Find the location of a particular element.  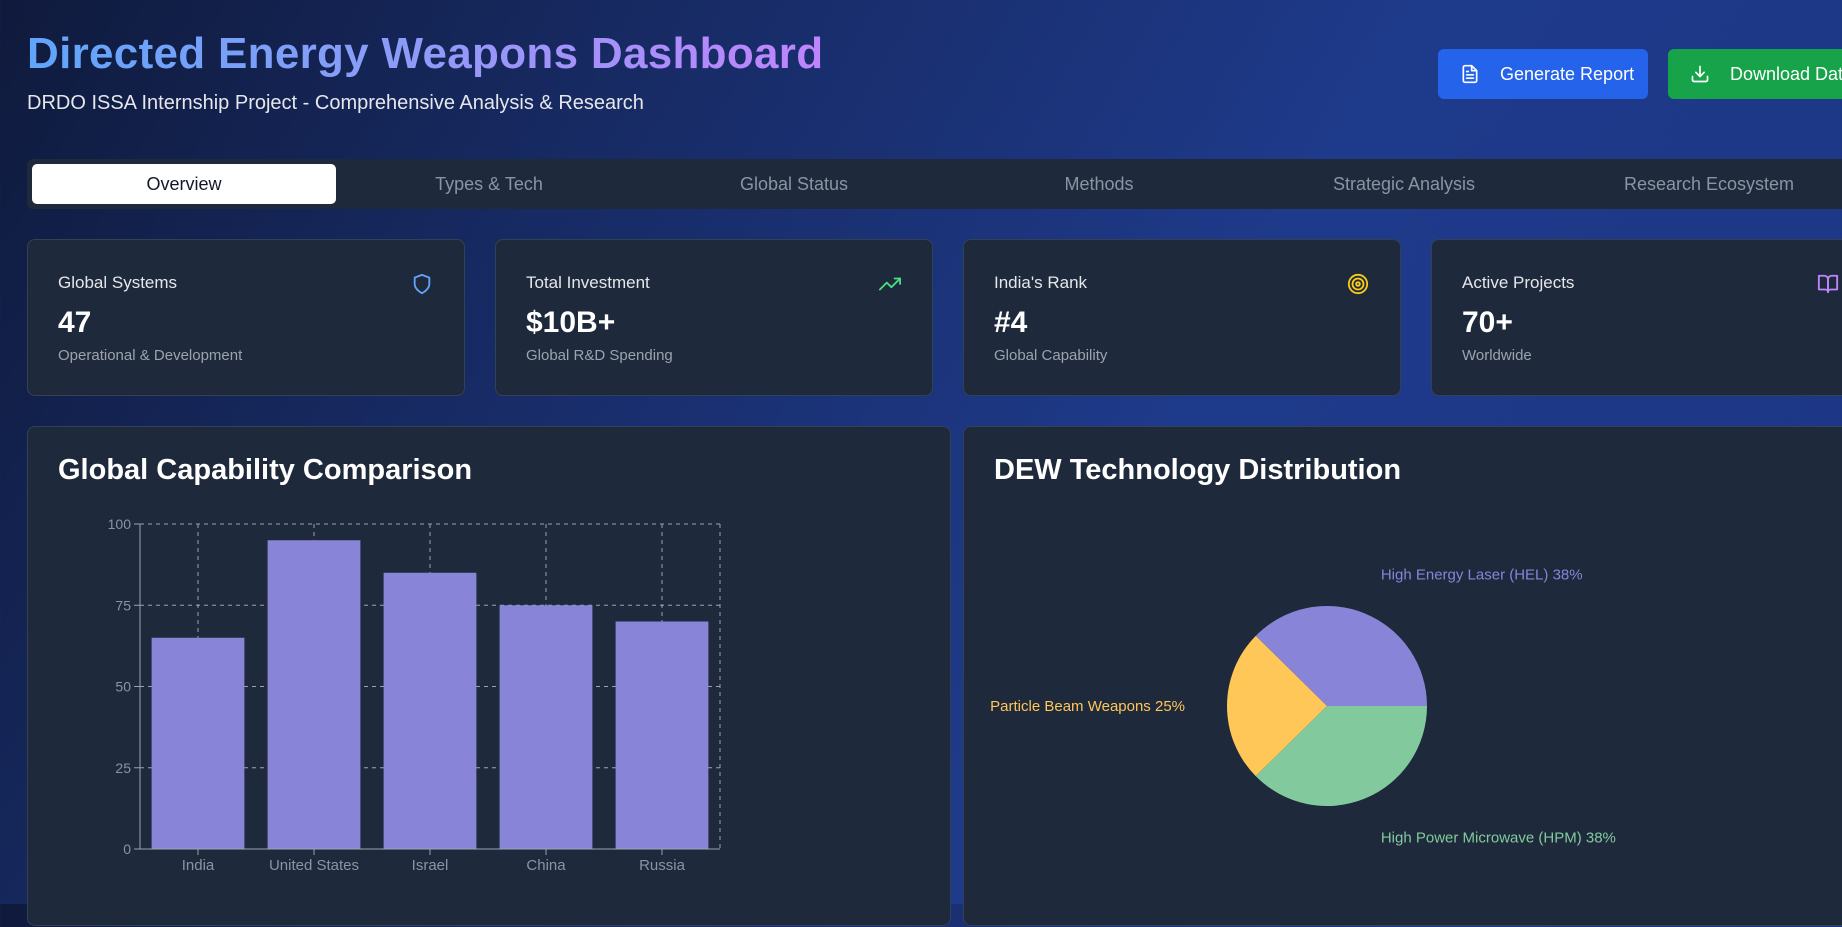

stat-label: India's Rank is located at coordinates (1041, 282).